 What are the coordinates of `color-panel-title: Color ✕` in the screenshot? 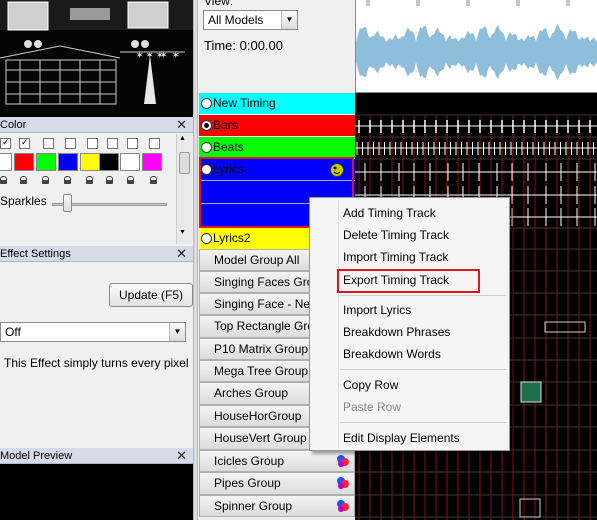 It's located at (96, 125).